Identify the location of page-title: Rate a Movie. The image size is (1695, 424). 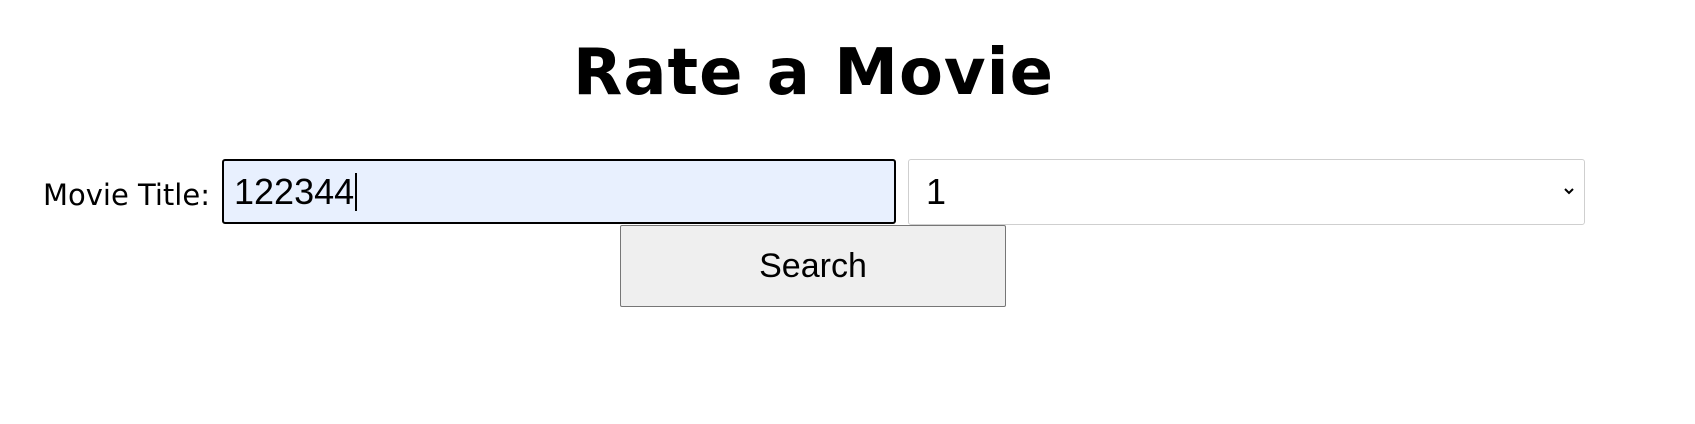
(813, 73).